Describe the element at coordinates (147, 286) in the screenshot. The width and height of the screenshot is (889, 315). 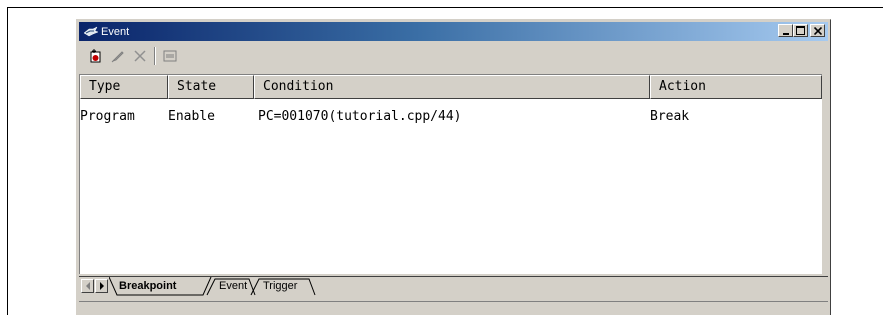
I see `tab-breakpoint: Breakpoint` at that location.